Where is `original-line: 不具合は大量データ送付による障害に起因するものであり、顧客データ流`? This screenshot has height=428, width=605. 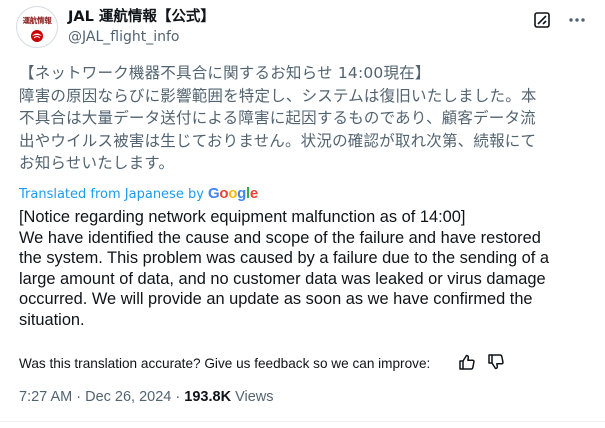 original-line: 不具合は大量データ送付による障害に起因するものであり、顧客データ流 is located at coordinates (277, 118).